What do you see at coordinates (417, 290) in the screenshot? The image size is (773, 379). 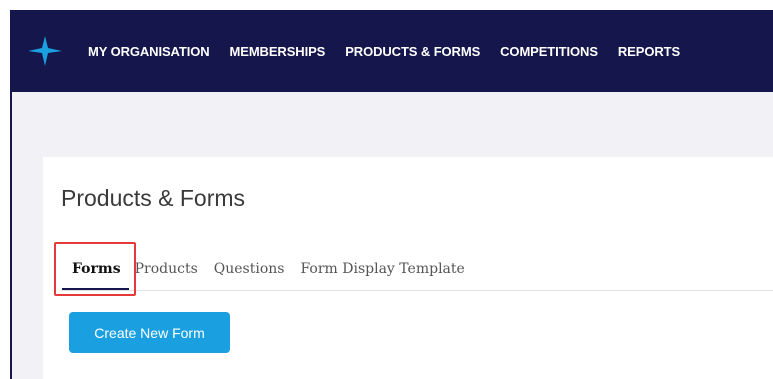 I see `tab-divider` at bounding box center [417, 290].